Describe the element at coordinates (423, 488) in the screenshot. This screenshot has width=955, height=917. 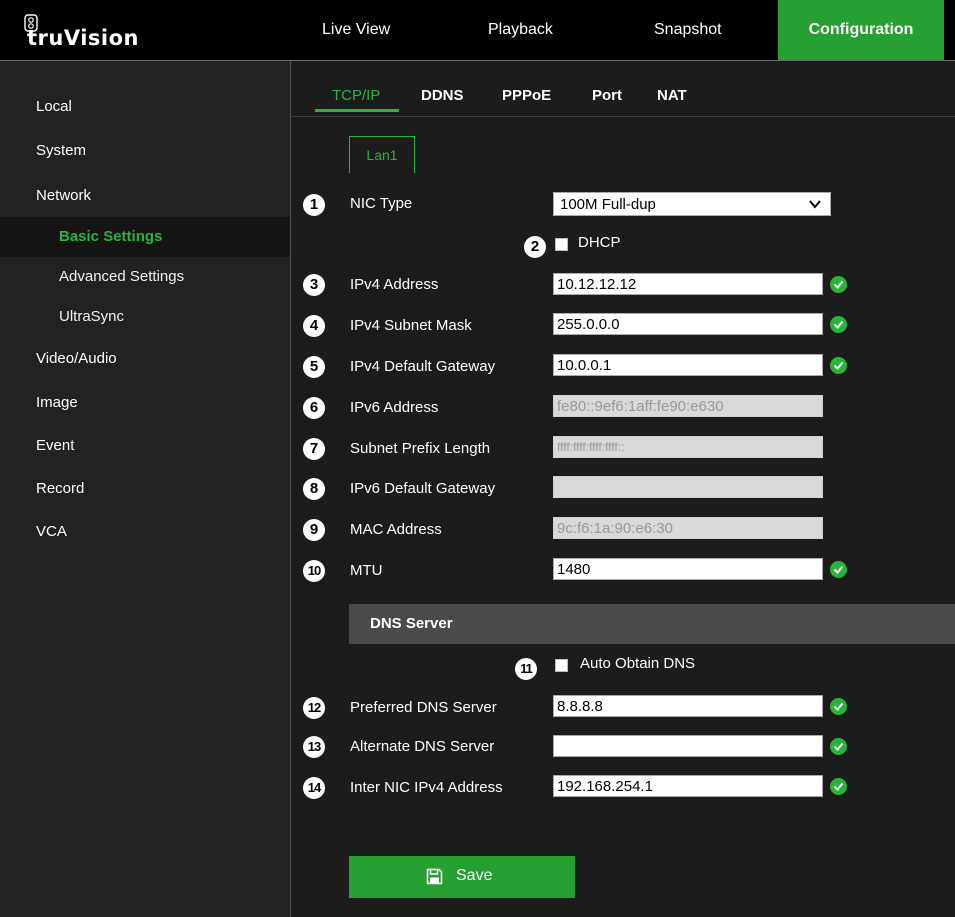
I see `ipv6-default-gateway-label: IPv6 Default Gateway` at that location.